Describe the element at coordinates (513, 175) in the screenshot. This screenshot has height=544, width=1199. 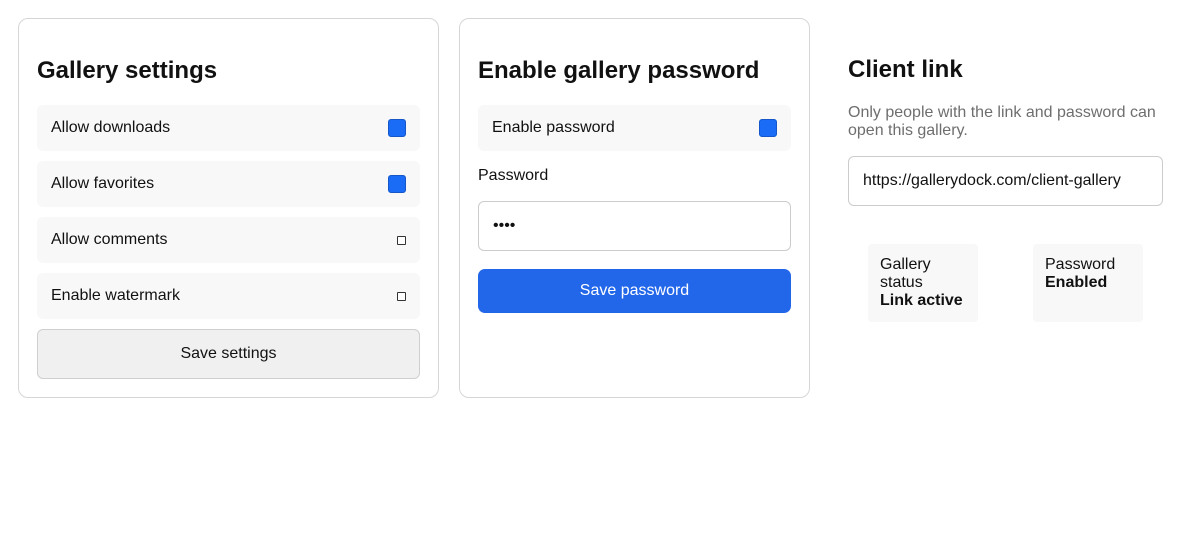
I see `password-label: Password` at that location.